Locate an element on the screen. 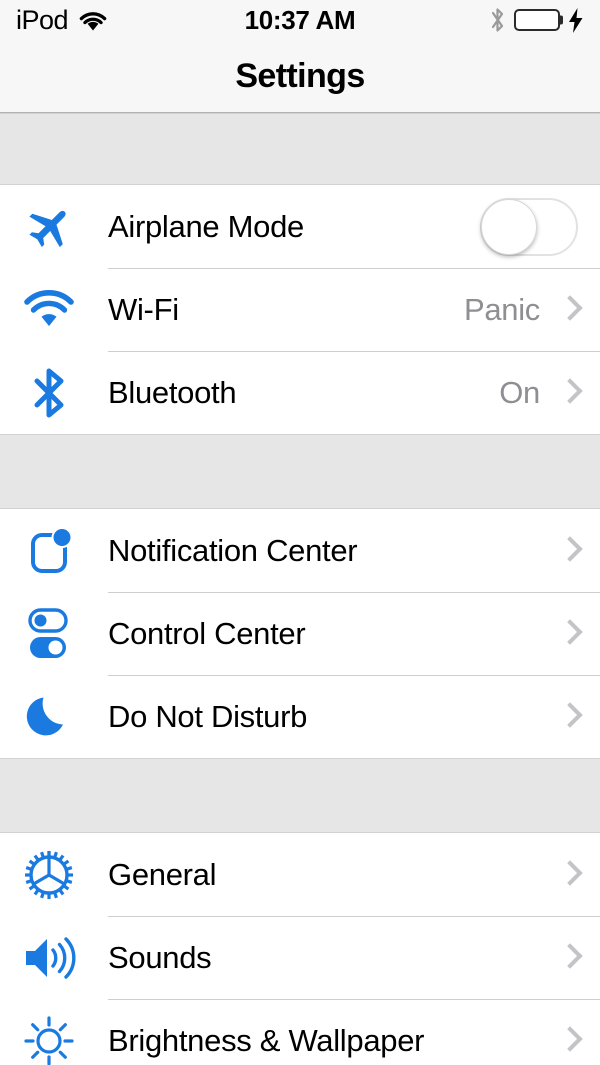 The width and height of the screenshot is (600, 1065). toggle-knob is located at coordinates (509, 226).